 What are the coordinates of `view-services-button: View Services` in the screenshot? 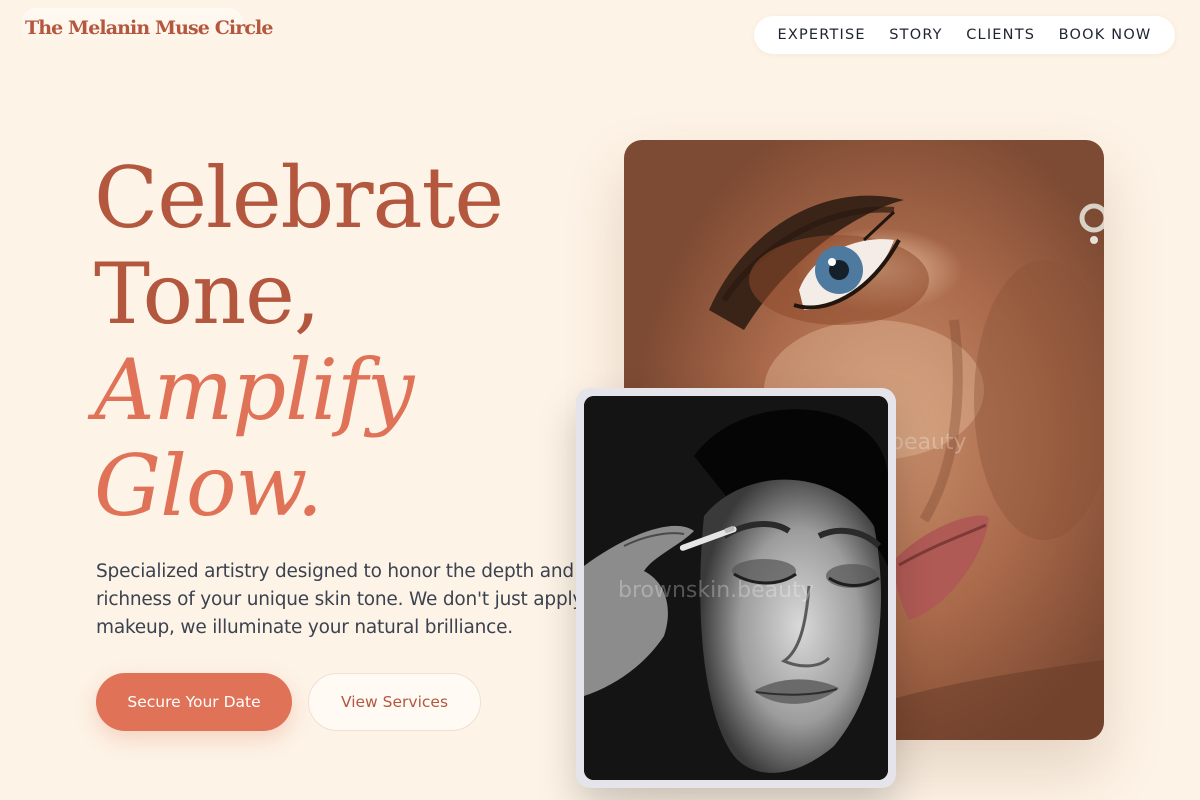 It's located at (394, 702).